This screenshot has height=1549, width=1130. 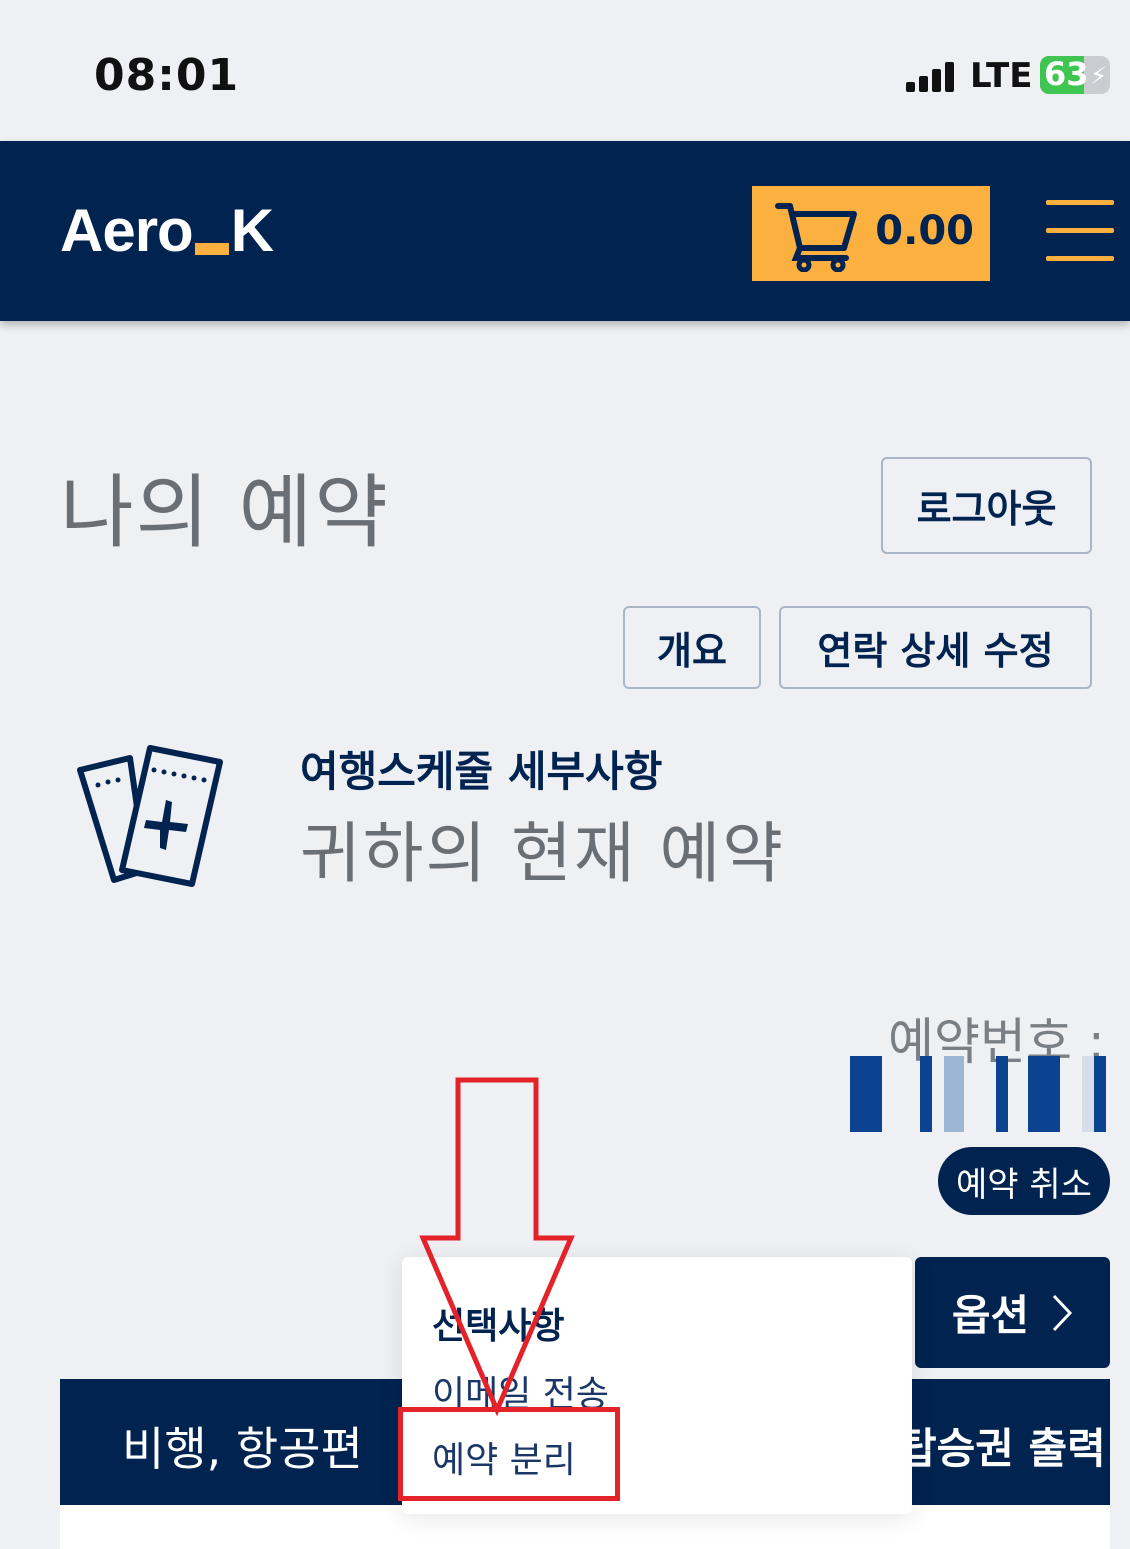 What do you see at coordinates (1066, 74) in the screenshot?
I see `battery-percent: 63` at bounding box center [1066, 74].